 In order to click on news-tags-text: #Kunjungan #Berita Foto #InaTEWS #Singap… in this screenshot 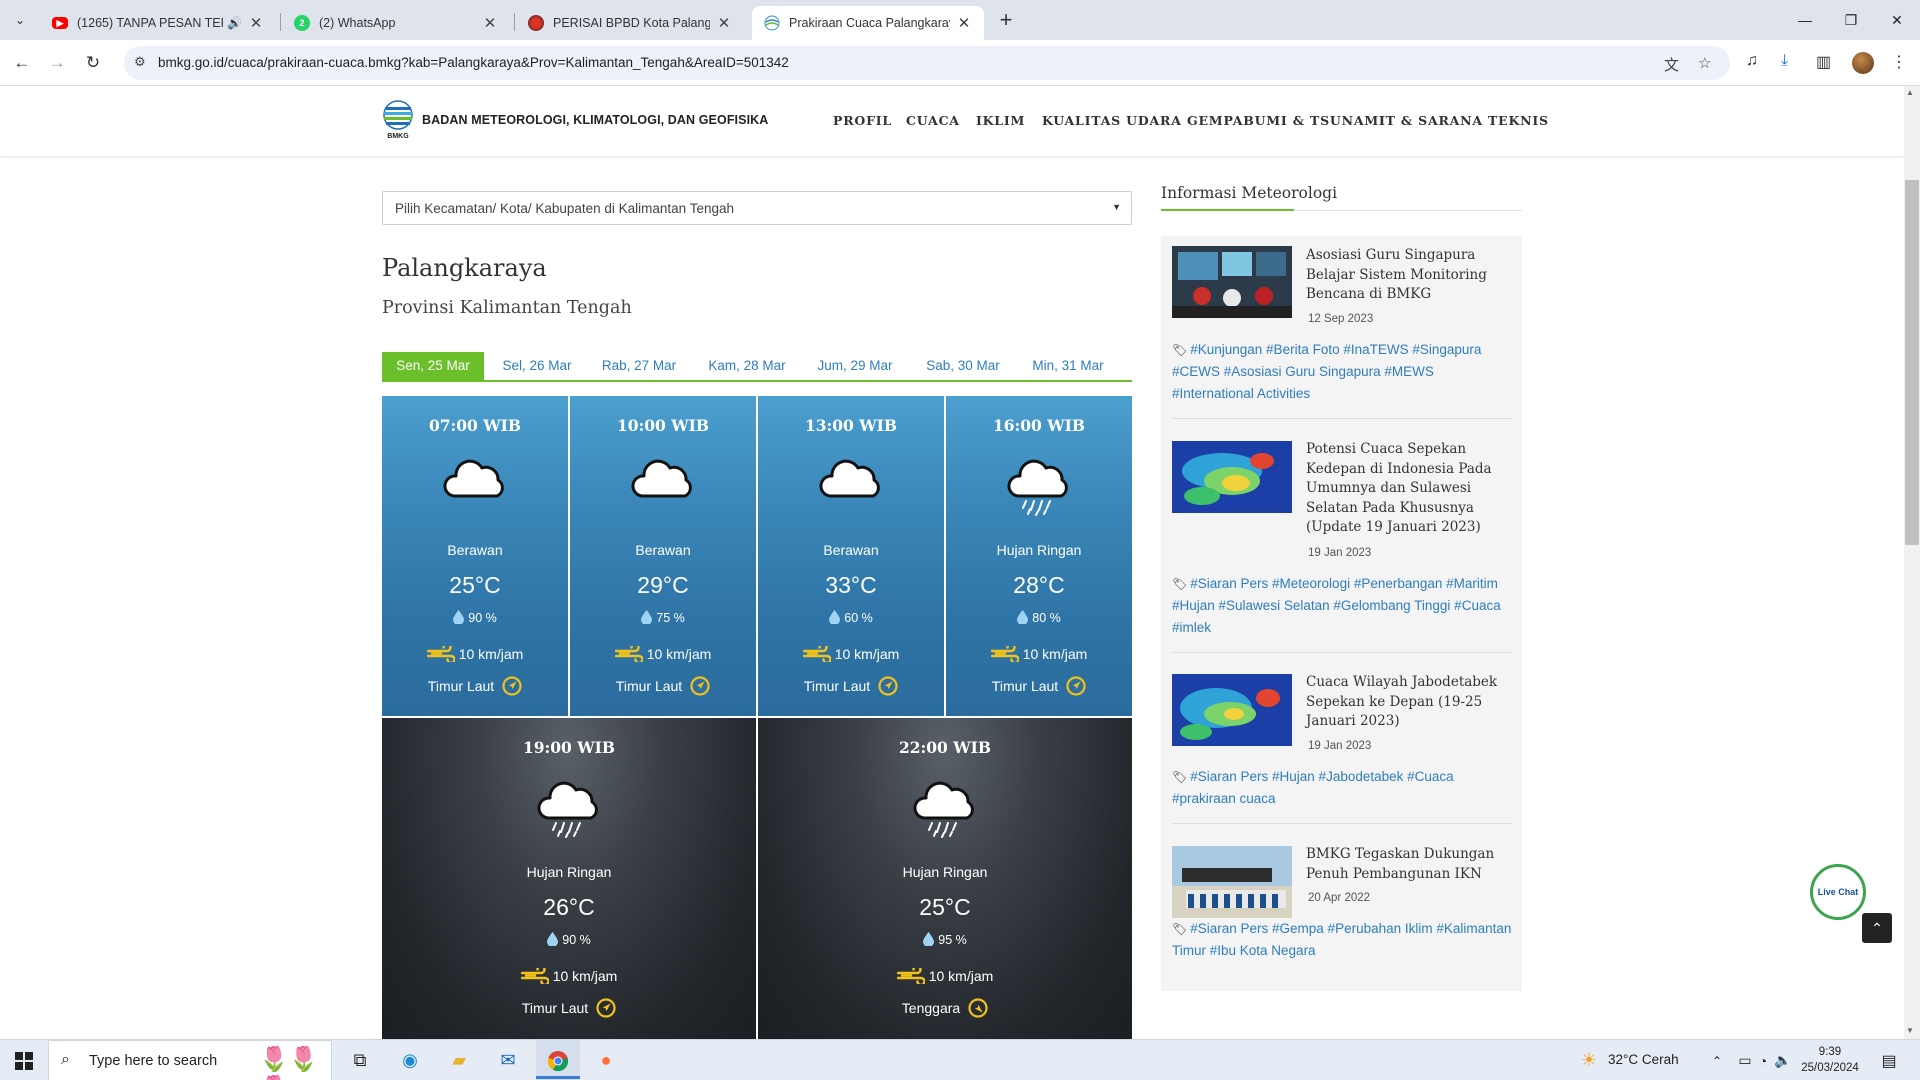, I will do `click(1326, 371)`.